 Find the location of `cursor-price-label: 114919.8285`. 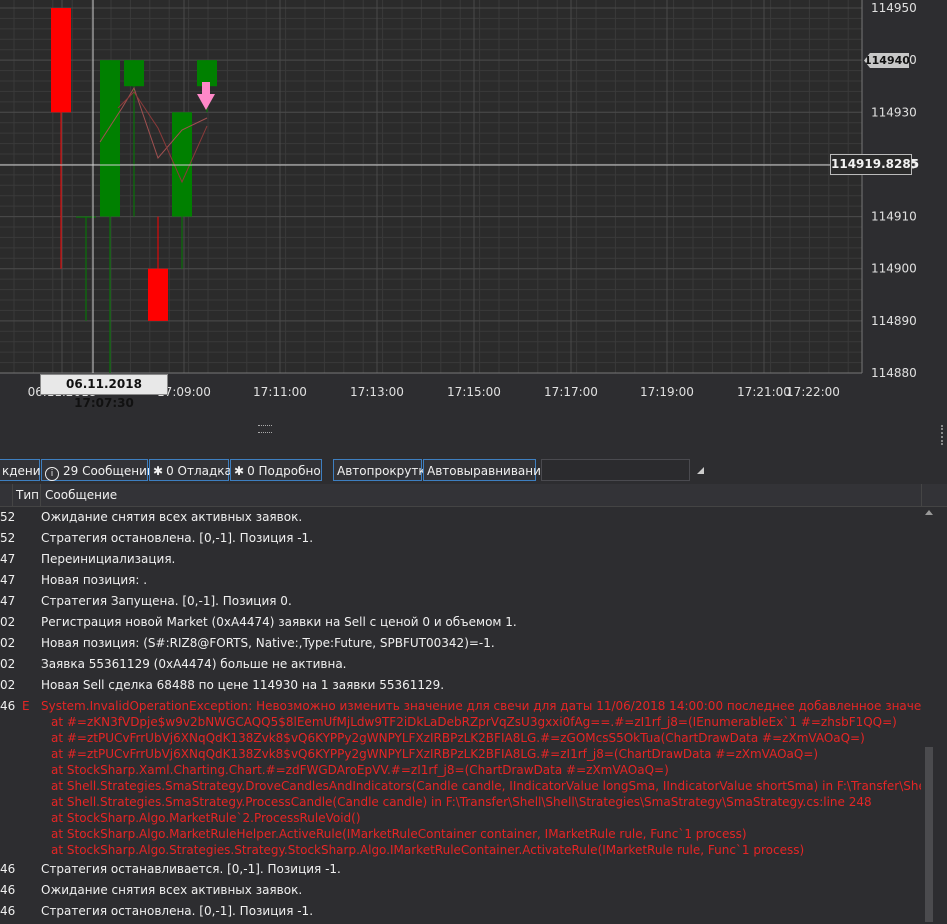

cursor-price-label: 114919.8285 is located at coordinates (874, 164).